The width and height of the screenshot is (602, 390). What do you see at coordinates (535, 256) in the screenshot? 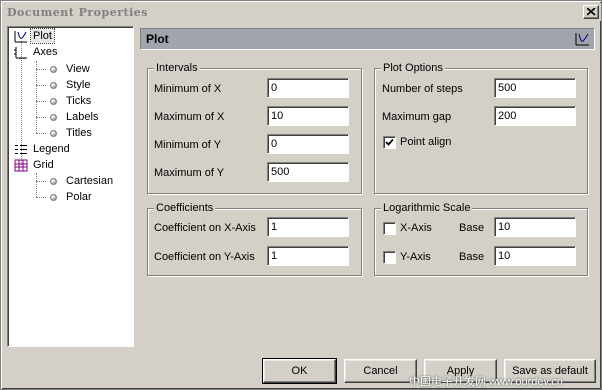
I see `y-base-input` at bounding box center [535, 256].